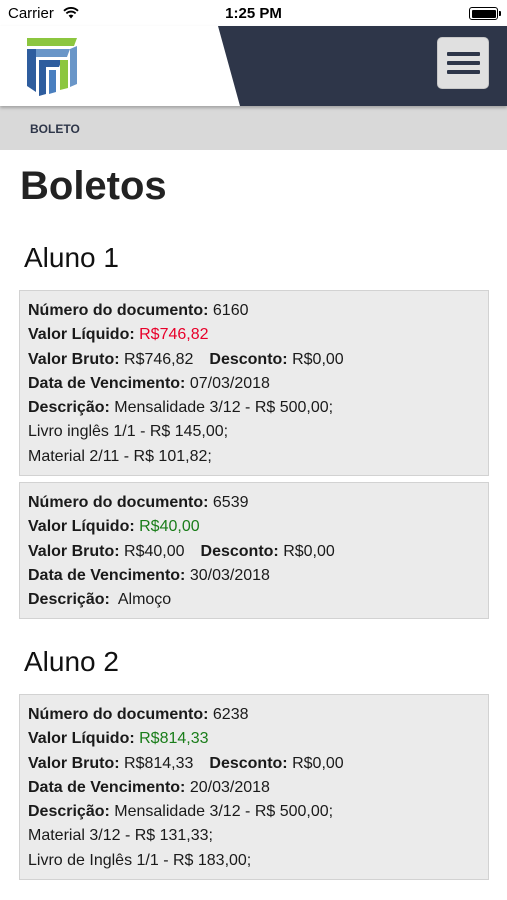  What do you see at coordinates (149, 575) in the screenshot?
I see `due-date-row: Data de Vencimento: 30/03/2018` at bounding box center [149, 575].